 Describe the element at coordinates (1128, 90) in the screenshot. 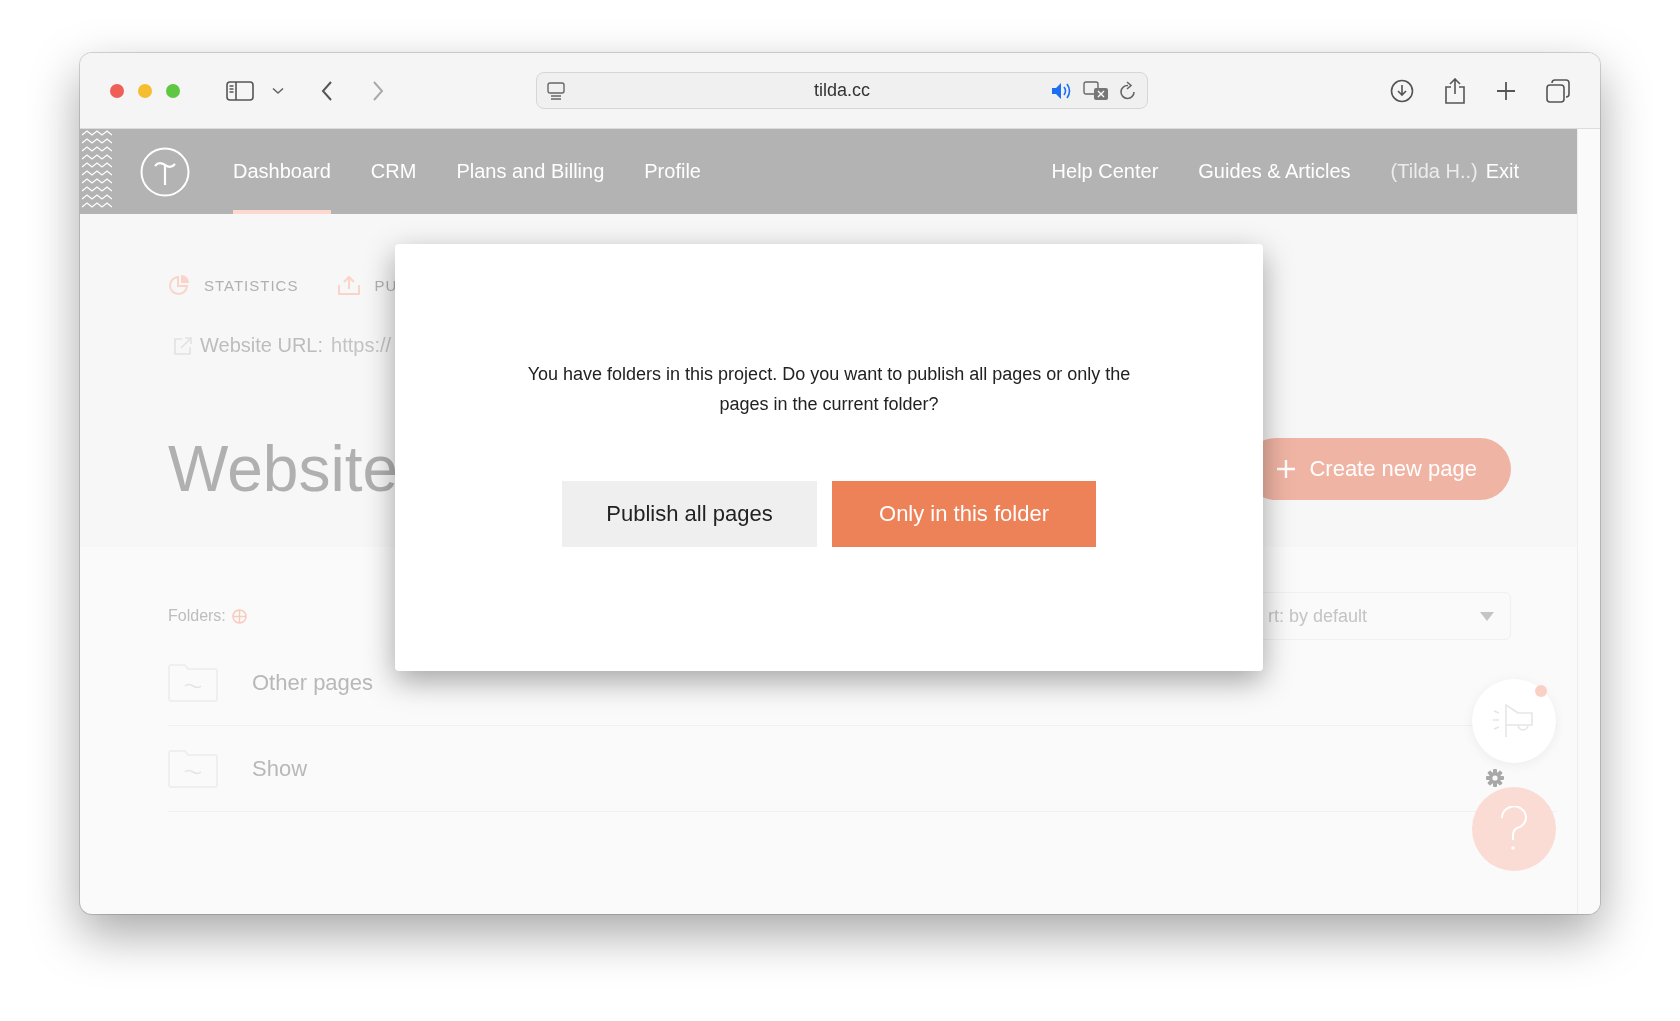

I see `reload-icon` at that location.